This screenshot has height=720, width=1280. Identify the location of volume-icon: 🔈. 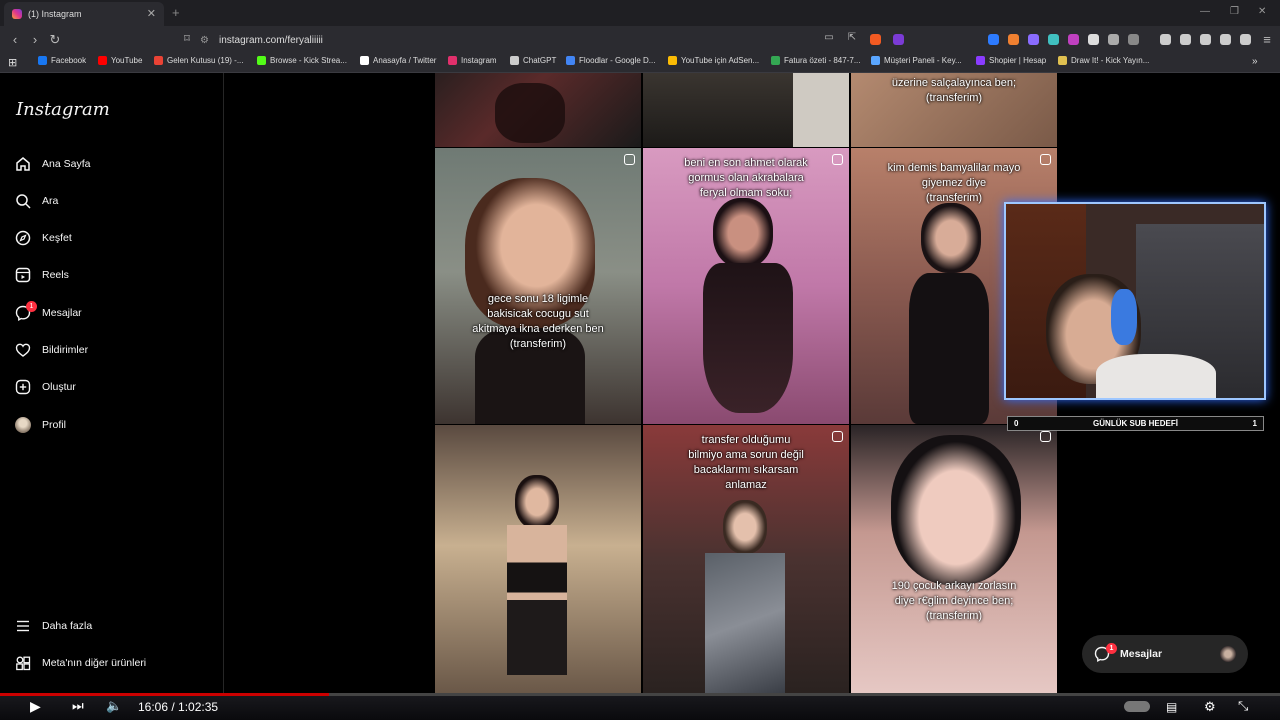
(114, 706).